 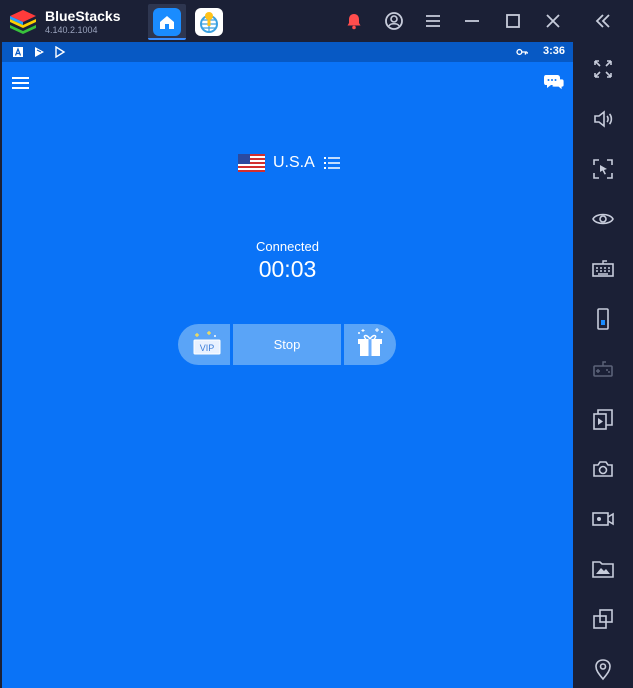 I want to click on home-icon, so click(x=167, y=22).